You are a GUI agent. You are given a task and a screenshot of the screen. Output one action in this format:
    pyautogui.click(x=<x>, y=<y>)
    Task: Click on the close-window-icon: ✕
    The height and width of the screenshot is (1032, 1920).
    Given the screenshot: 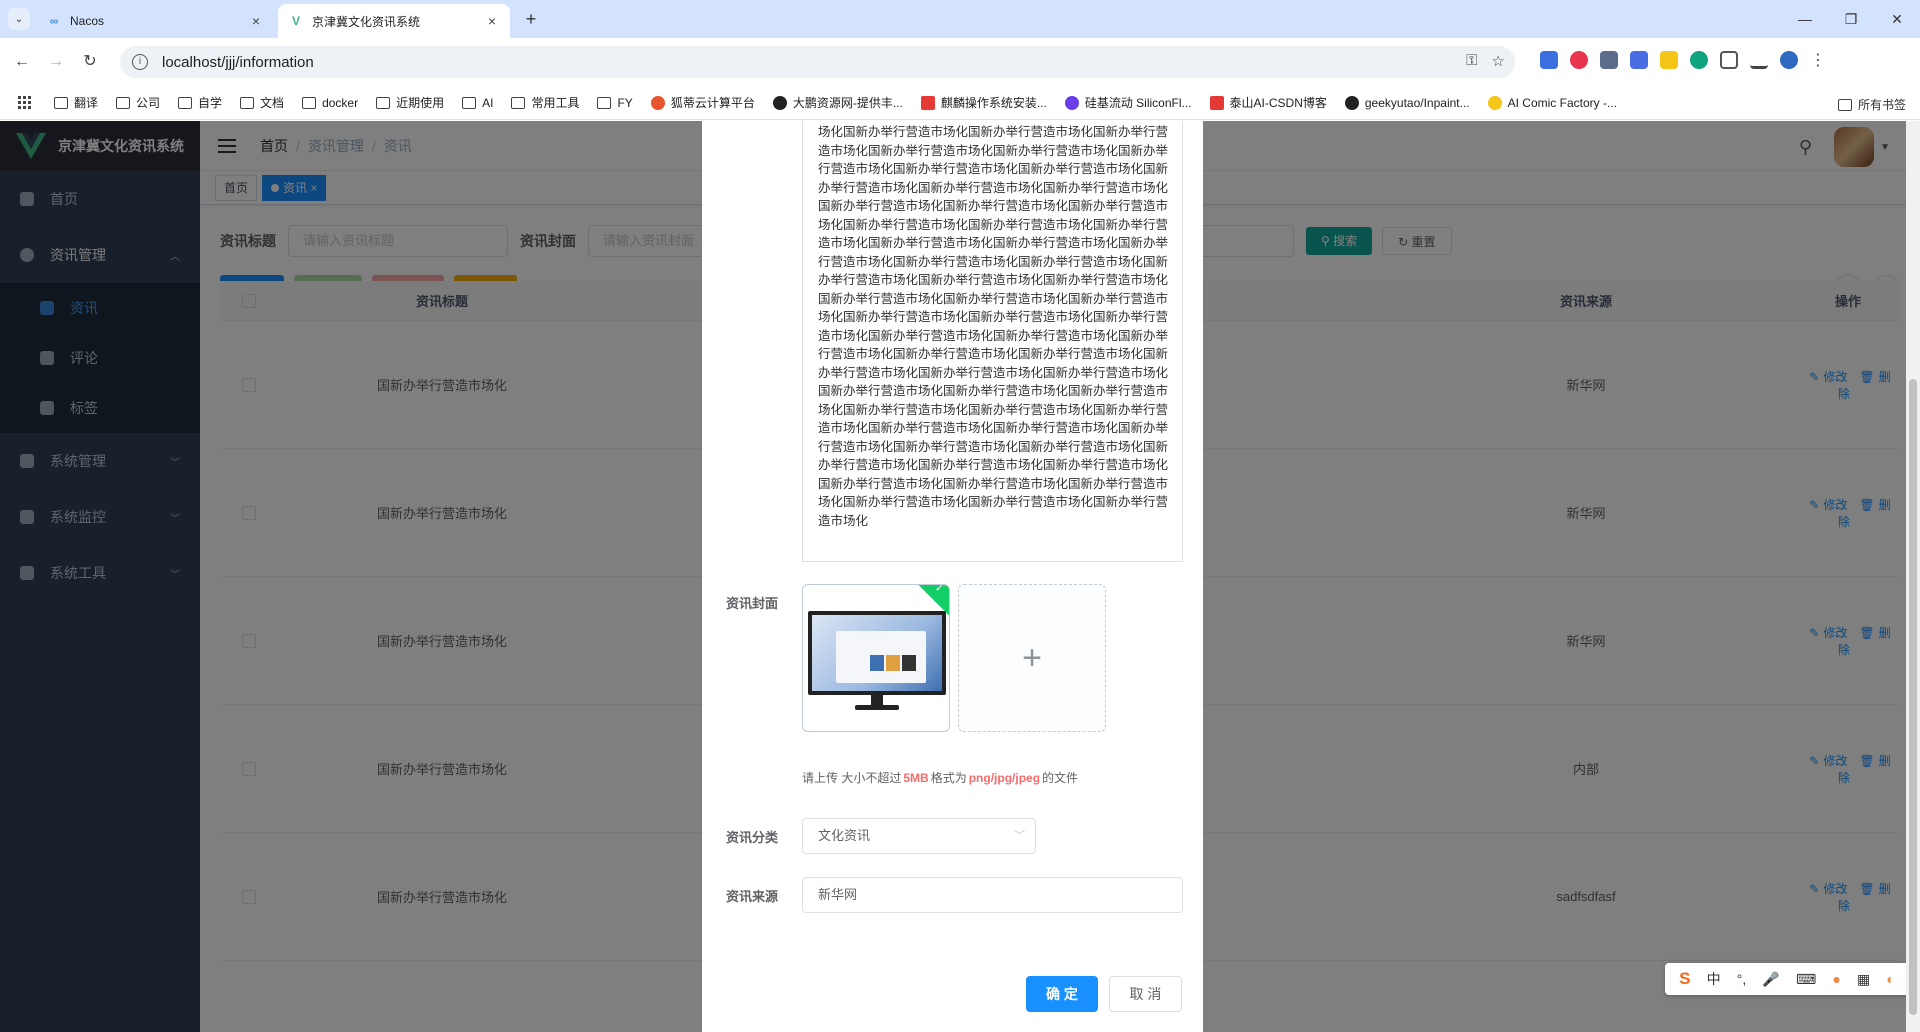 What is the action you would take?
    pyautogui.click(x=1897, y=19)
    